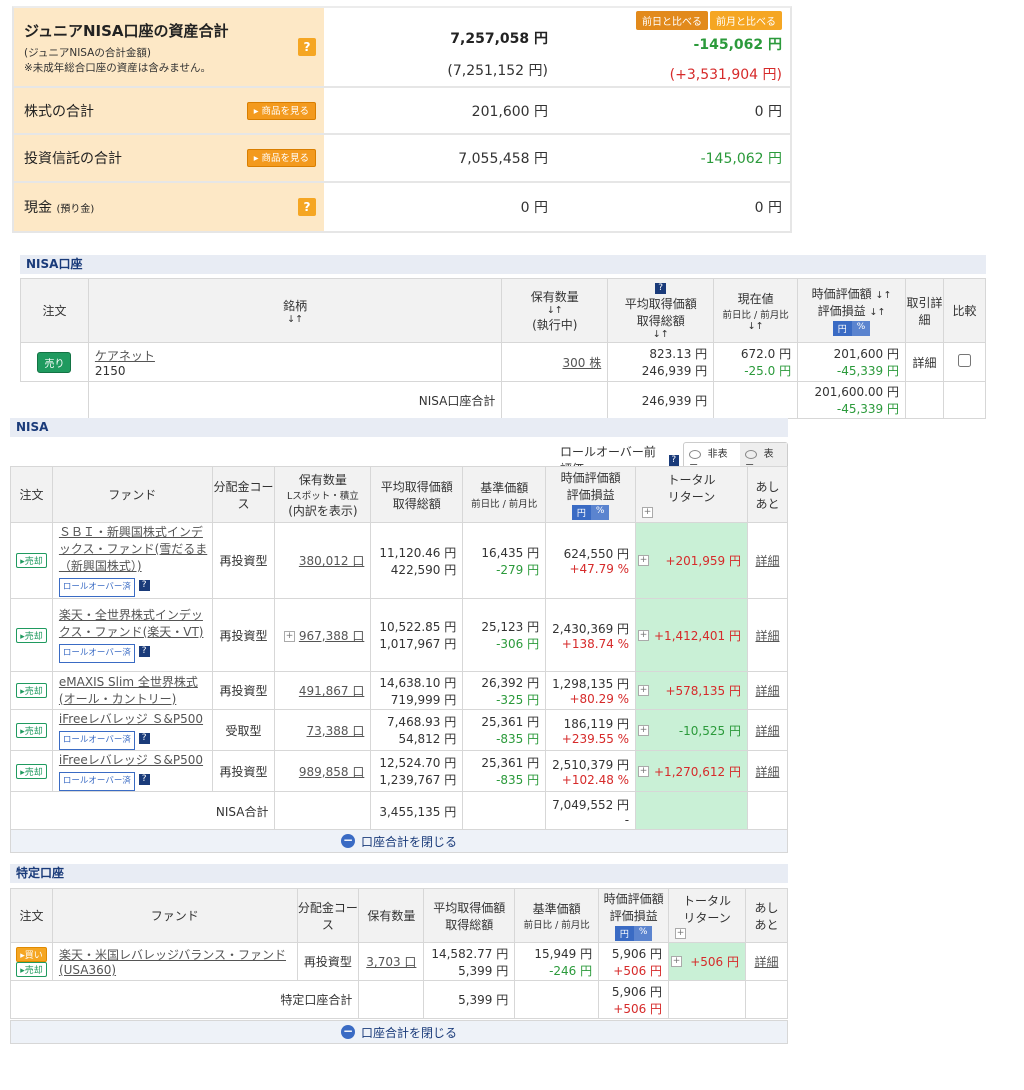 This screenshot has width=1024, height=1090. I want to click on avg-price: 10,522.85 円, so click(418, 627).